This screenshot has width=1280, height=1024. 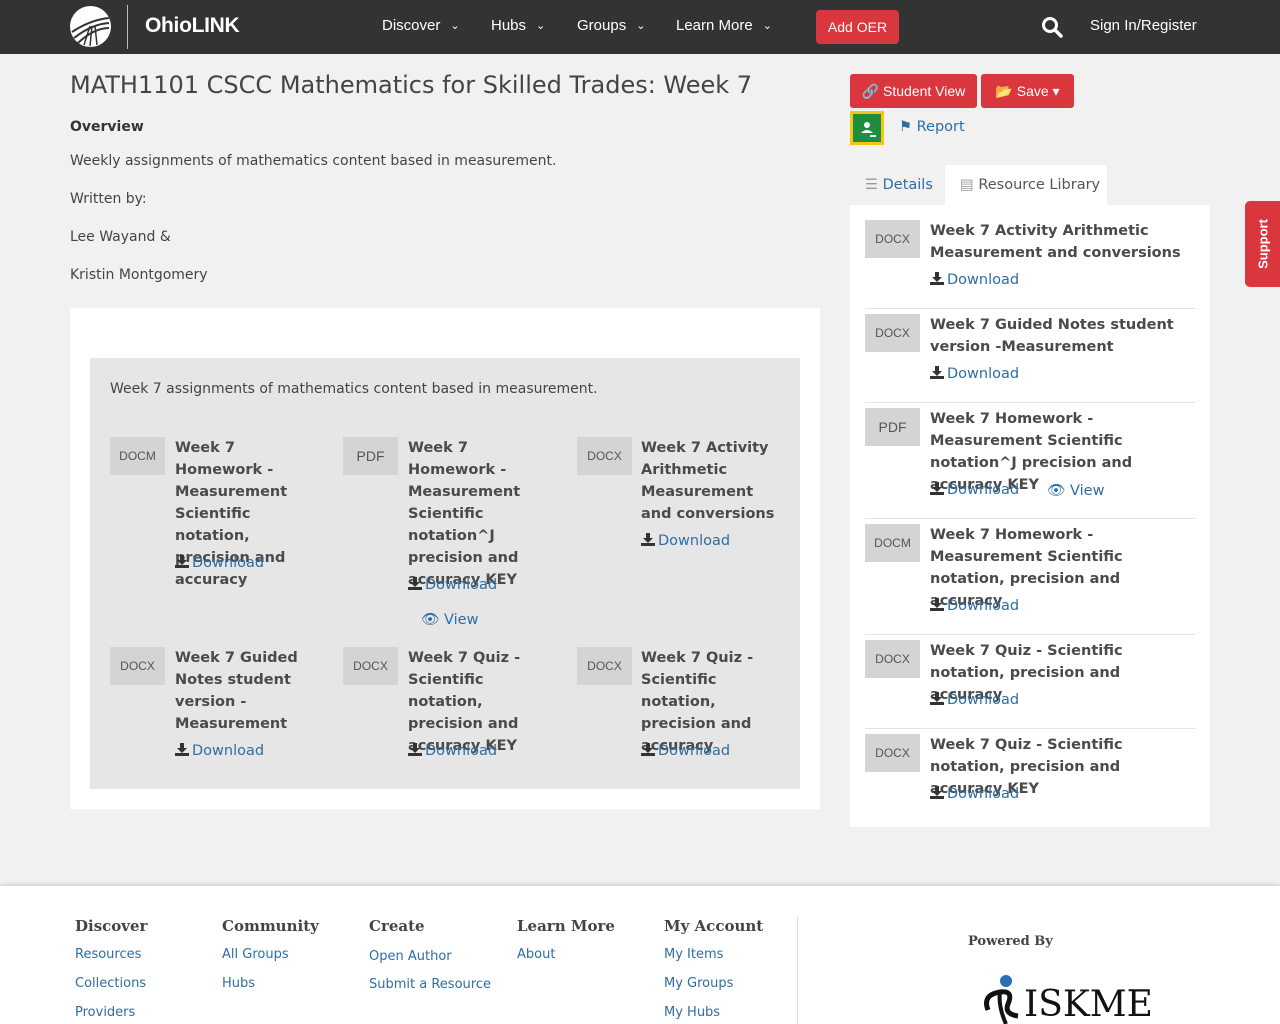 I want to click on footer-link-about: About, so click(x=536, y=954).